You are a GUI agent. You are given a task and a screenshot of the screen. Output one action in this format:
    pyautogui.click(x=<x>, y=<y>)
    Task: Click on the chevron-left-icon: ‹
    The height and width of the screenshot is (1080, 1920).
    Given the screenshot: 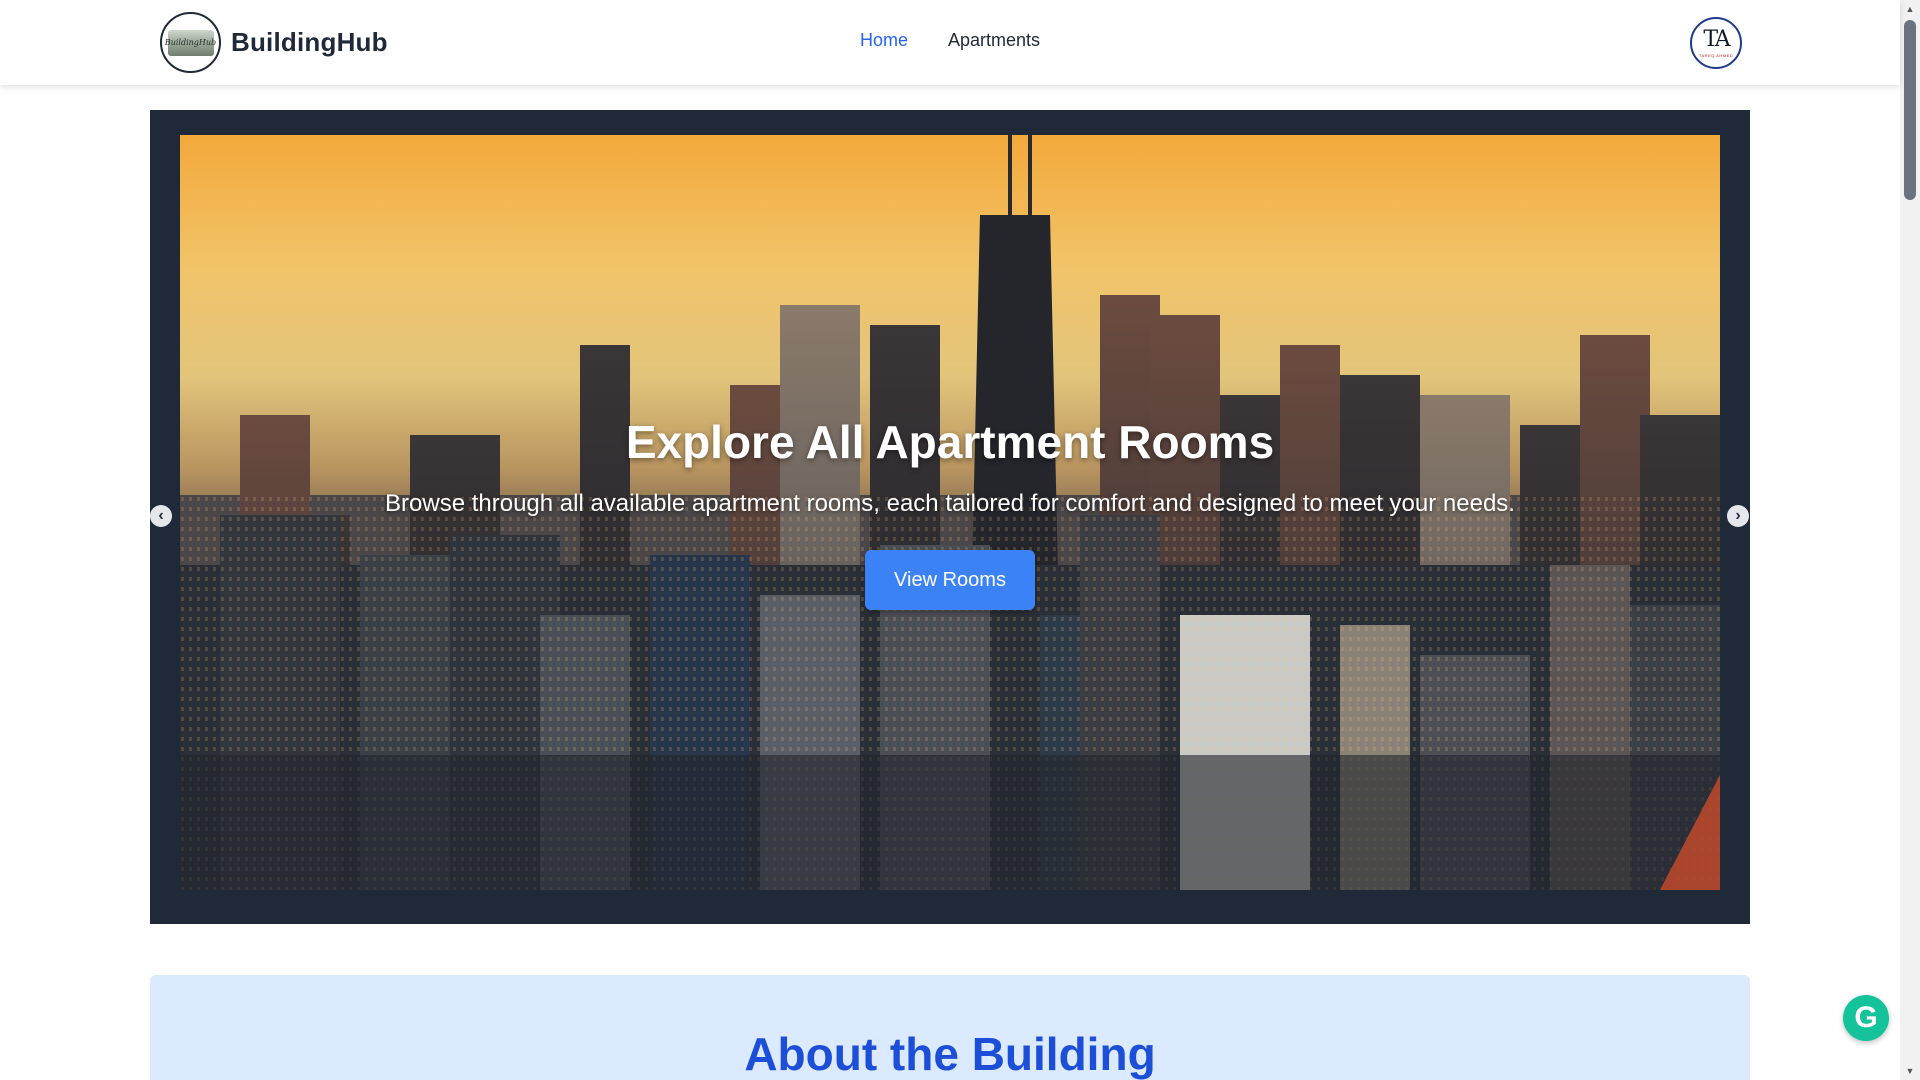 What is the action you would take?
    pyautogui.click(x=161, y=515)
    